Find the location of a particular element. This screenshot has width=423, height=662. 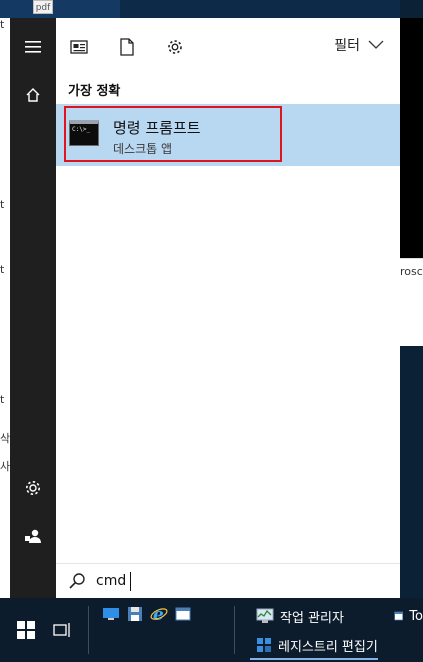

document-icon is located at coordinates (127, 47).